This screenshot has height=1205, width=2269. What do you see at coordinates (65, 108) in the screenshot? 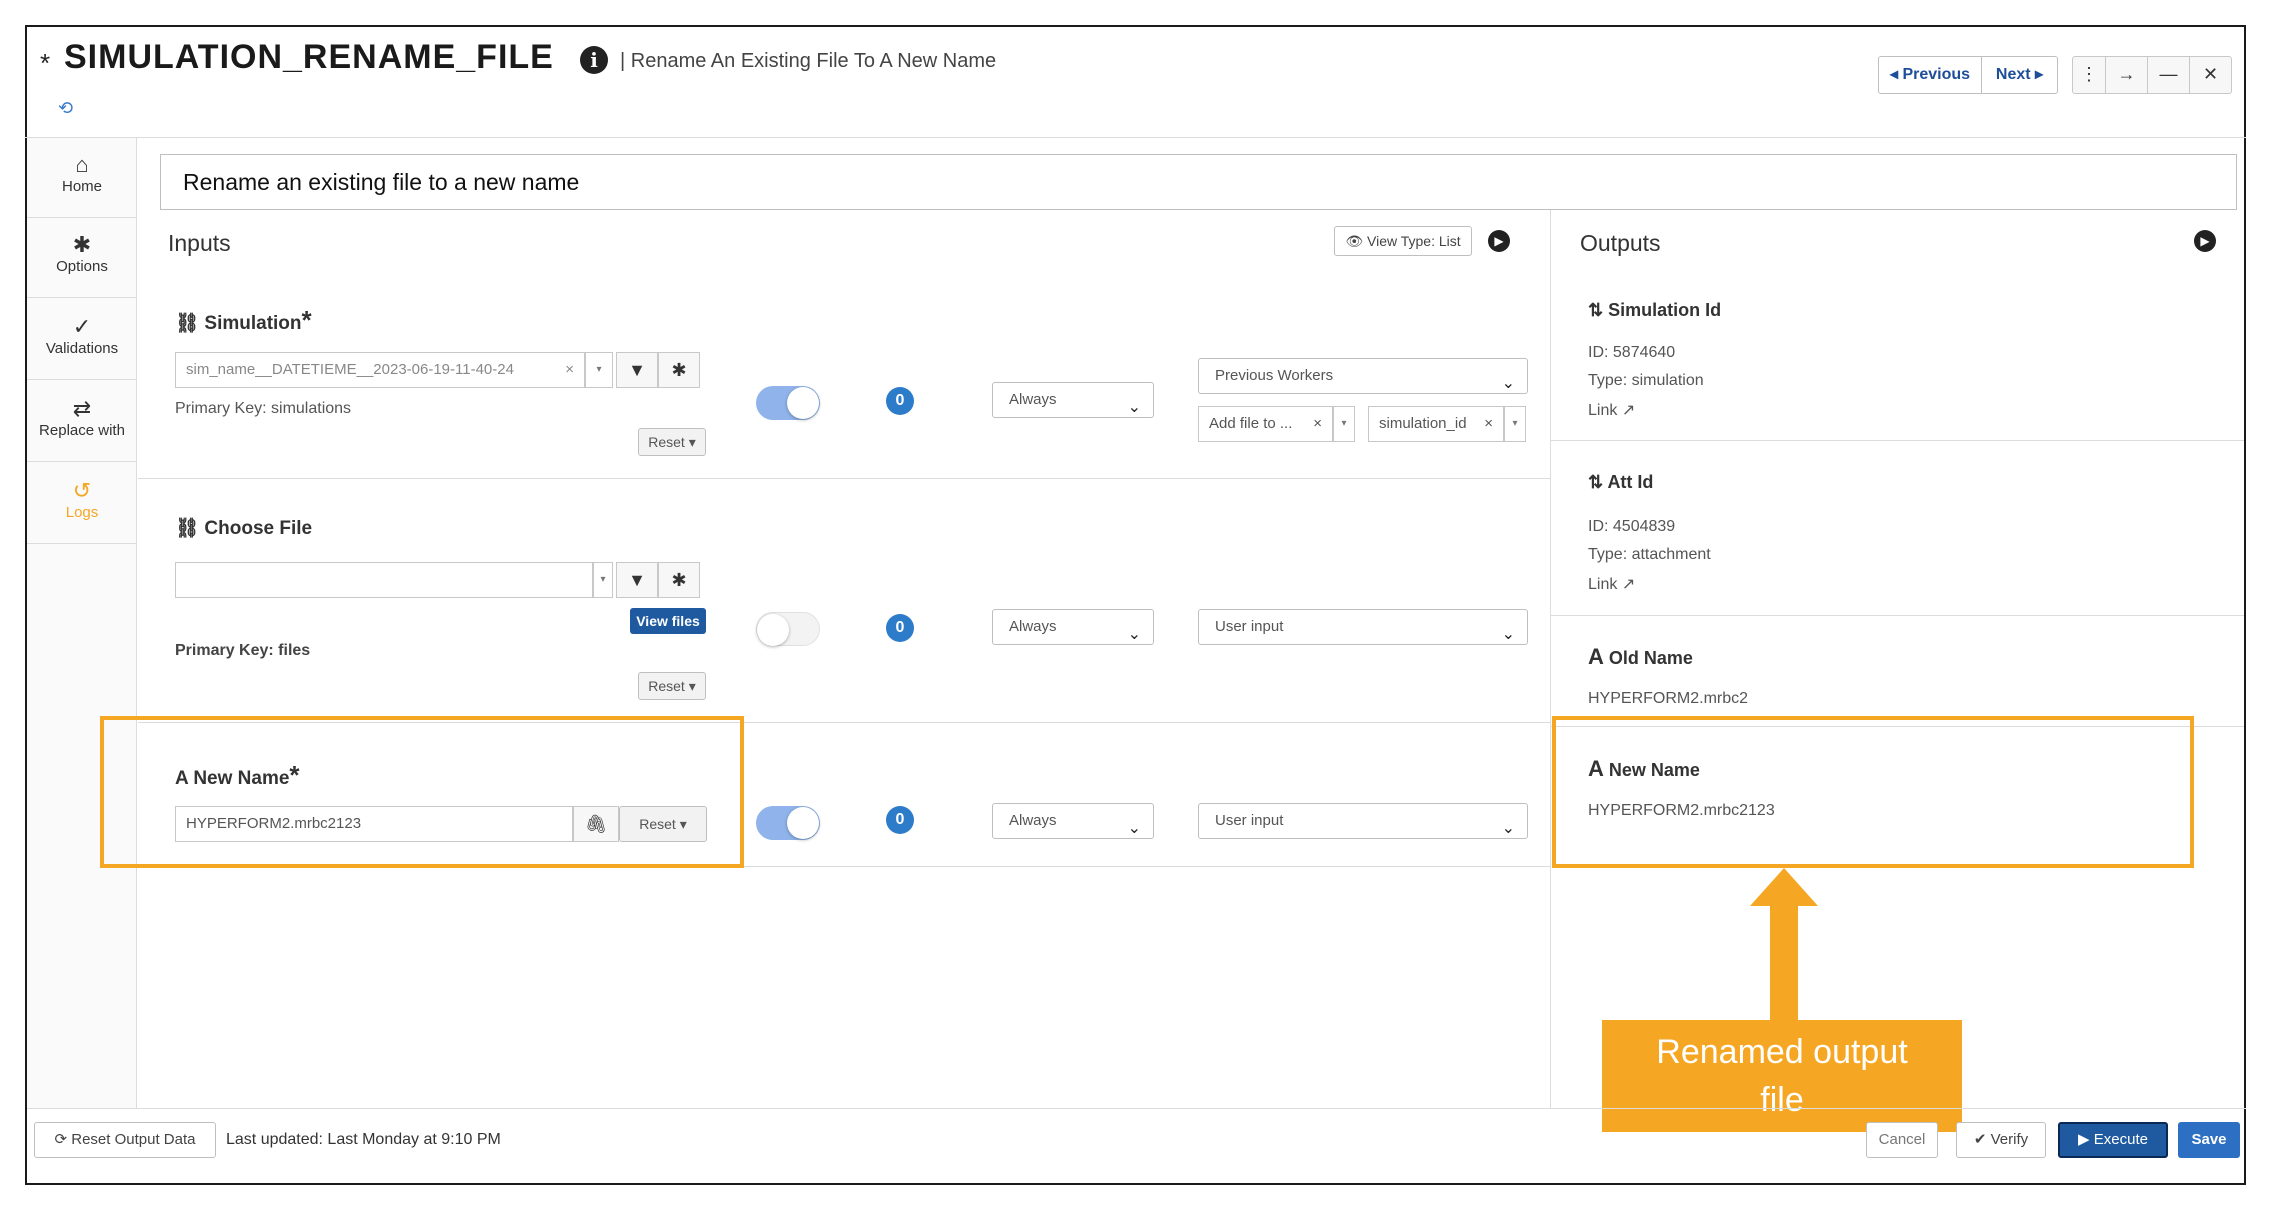
I see `sync-icon: ⟲` at bounding box center [65, 108].